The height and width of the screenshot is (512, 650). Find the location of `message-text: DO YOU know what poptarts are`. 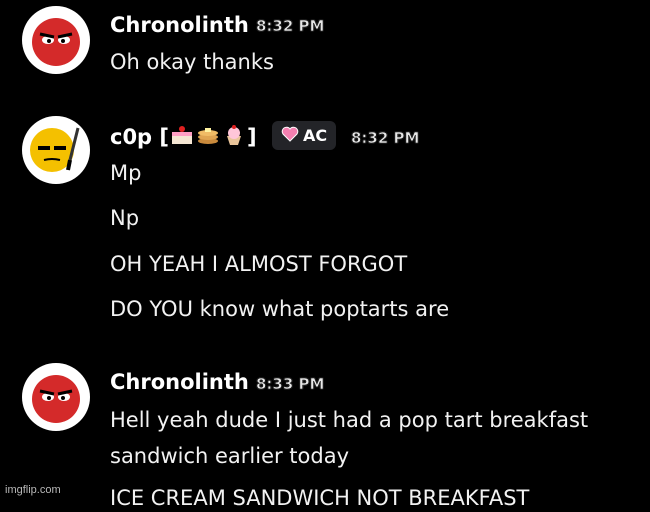

message-text: DO YOU know what poptarts are is located at coordinates (280, 309).